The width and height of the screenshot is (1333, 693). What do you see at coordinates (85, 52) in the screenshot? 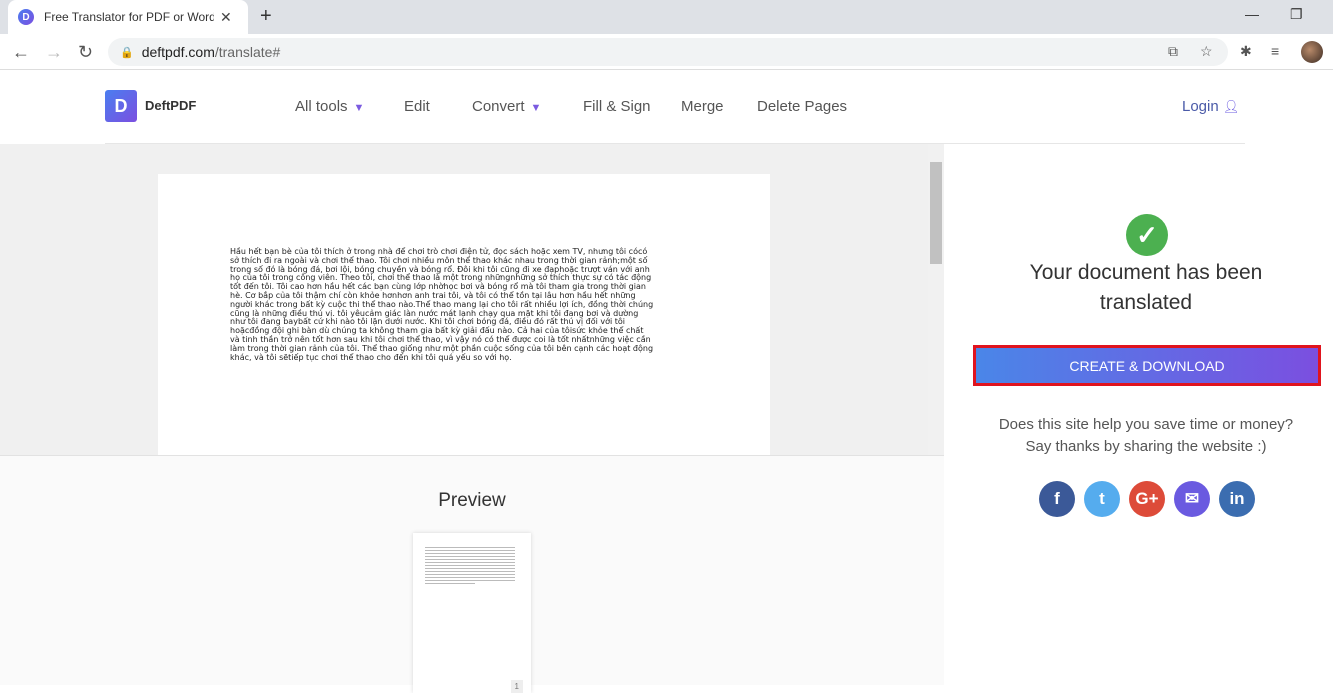
I see `reload-icon: ↻` at bounding box center [85, 52].